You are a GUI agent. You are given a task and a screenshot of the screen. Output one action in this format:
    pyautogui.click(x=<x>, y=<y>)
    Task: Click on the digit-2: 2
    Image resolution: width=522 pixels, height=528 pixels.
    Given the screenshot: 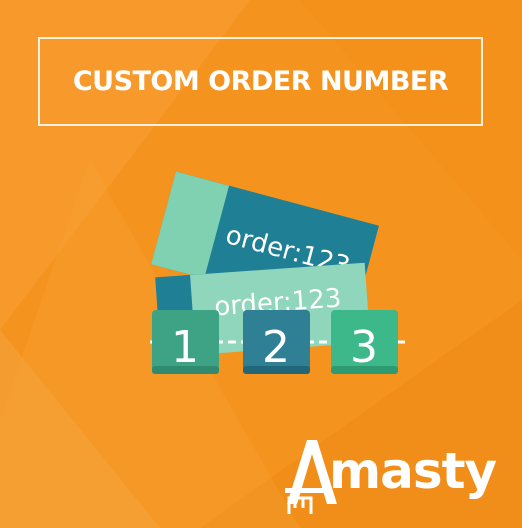 What is the action you would take?
    pyautogui.click(x=276, y=347)
    